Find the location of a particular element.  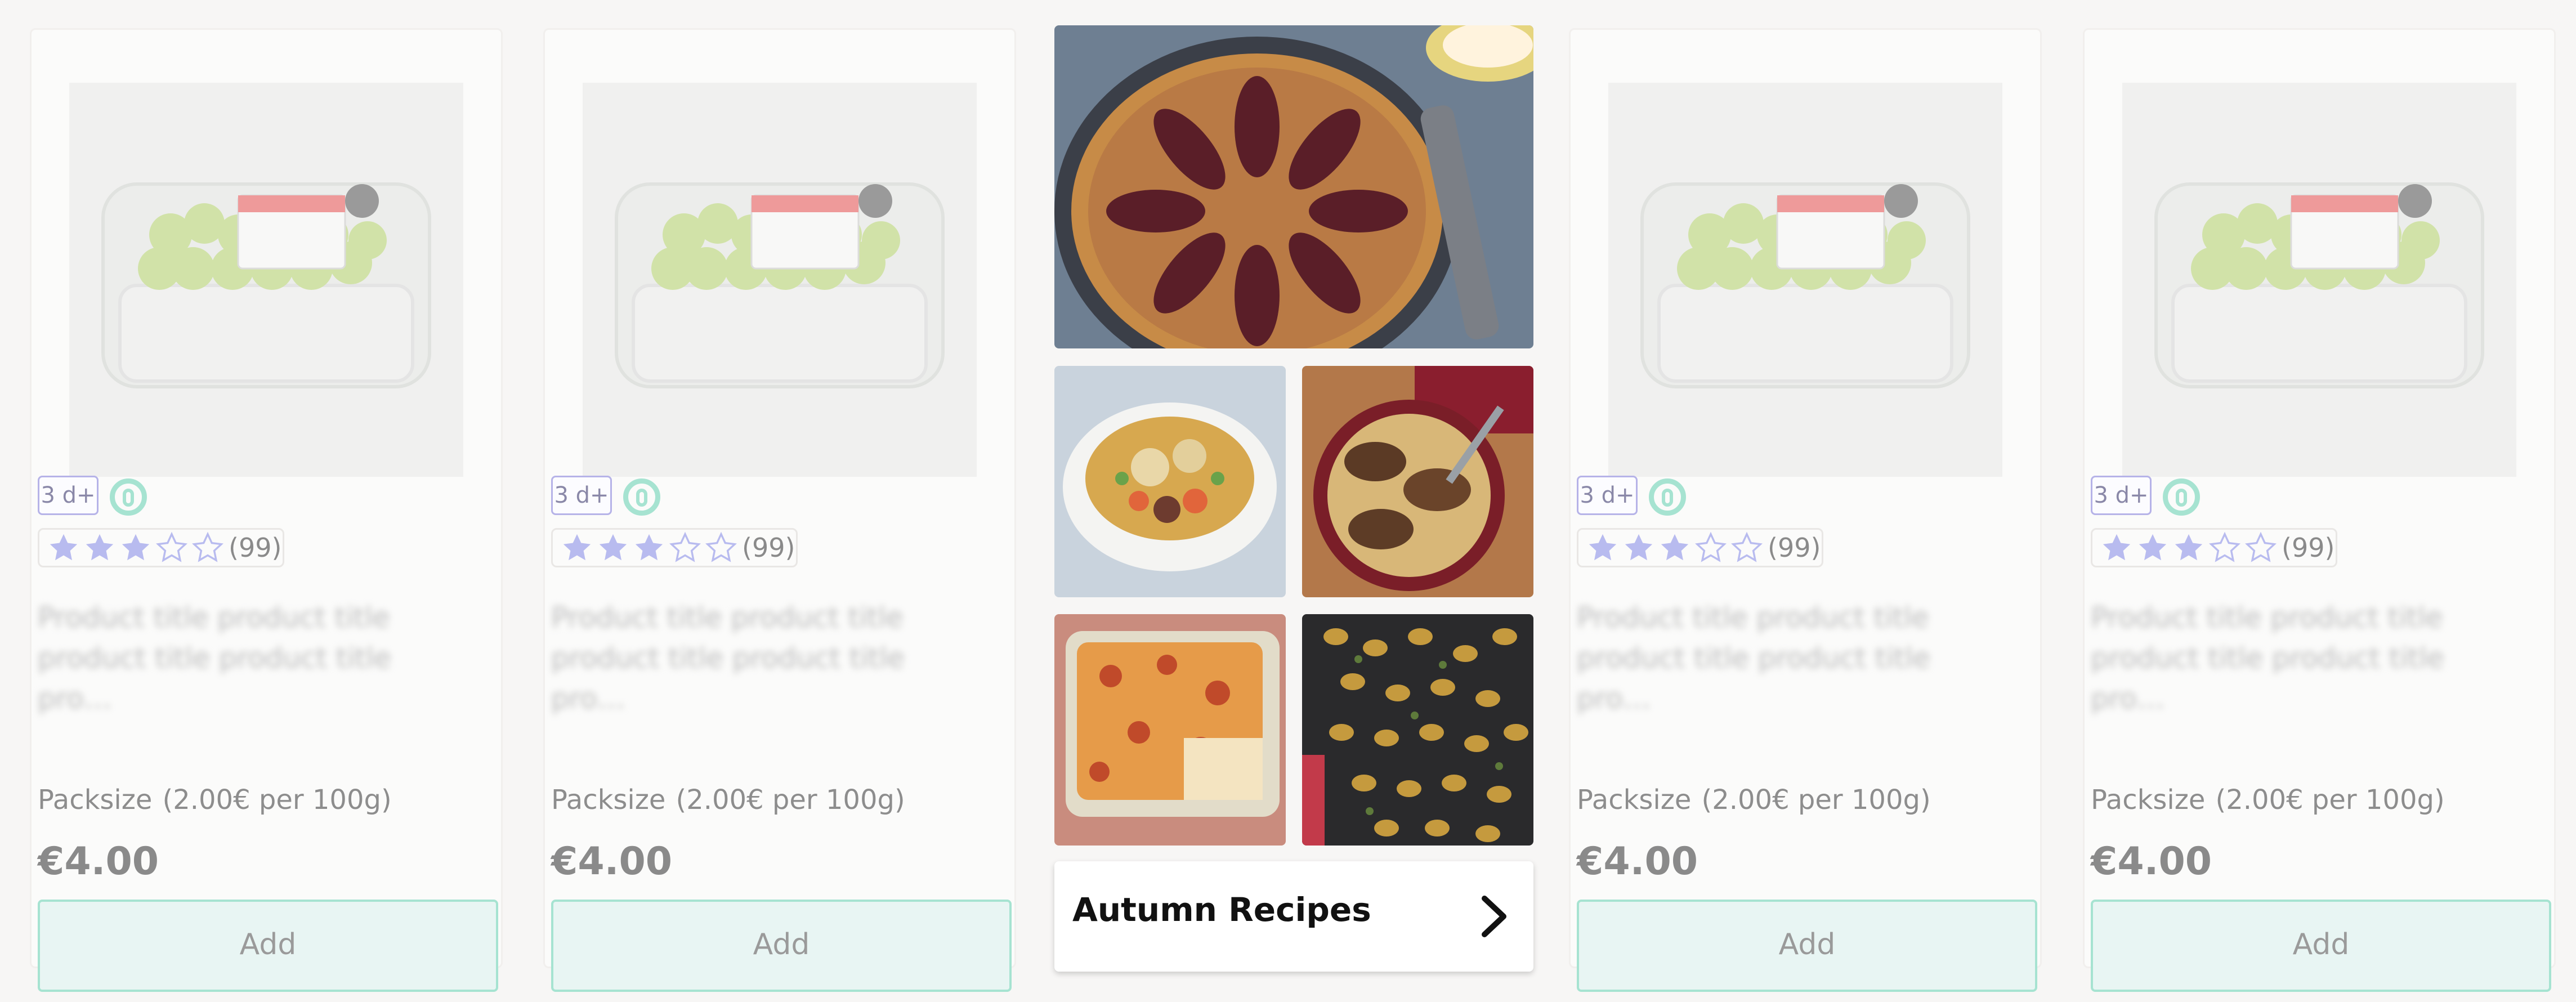

recipe-image-skillet is located at coordinates (1417, 481).